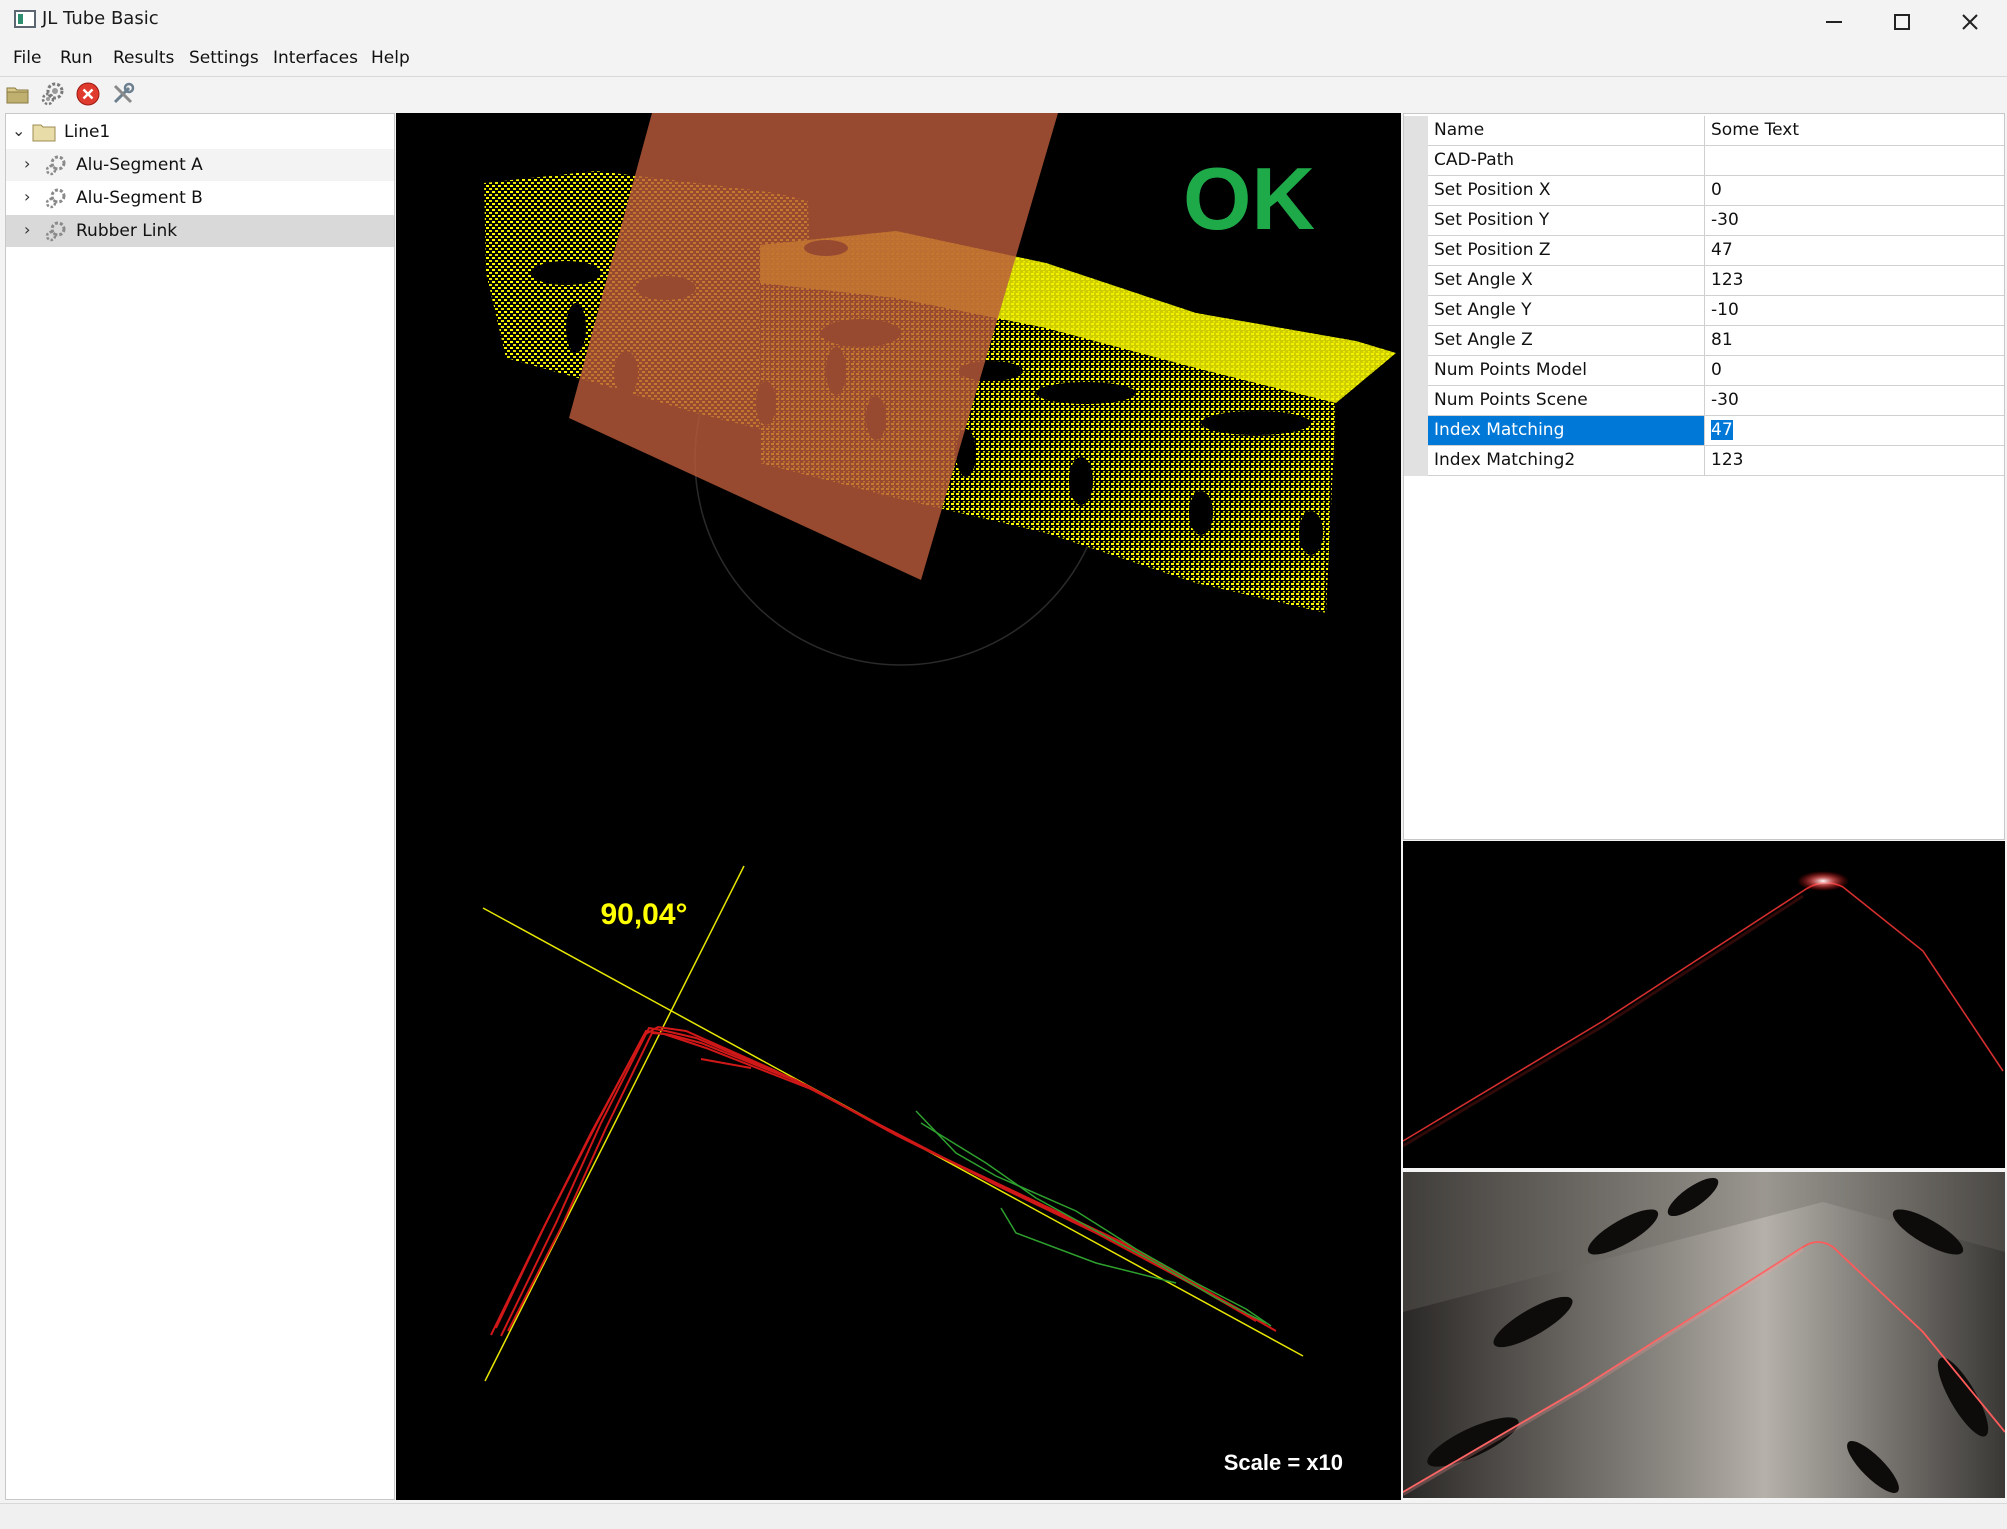  What do you see at coordinates (1854, 341) in the screenshot?
I see `property-value-field: 81` at bounding box center [1854, 341].